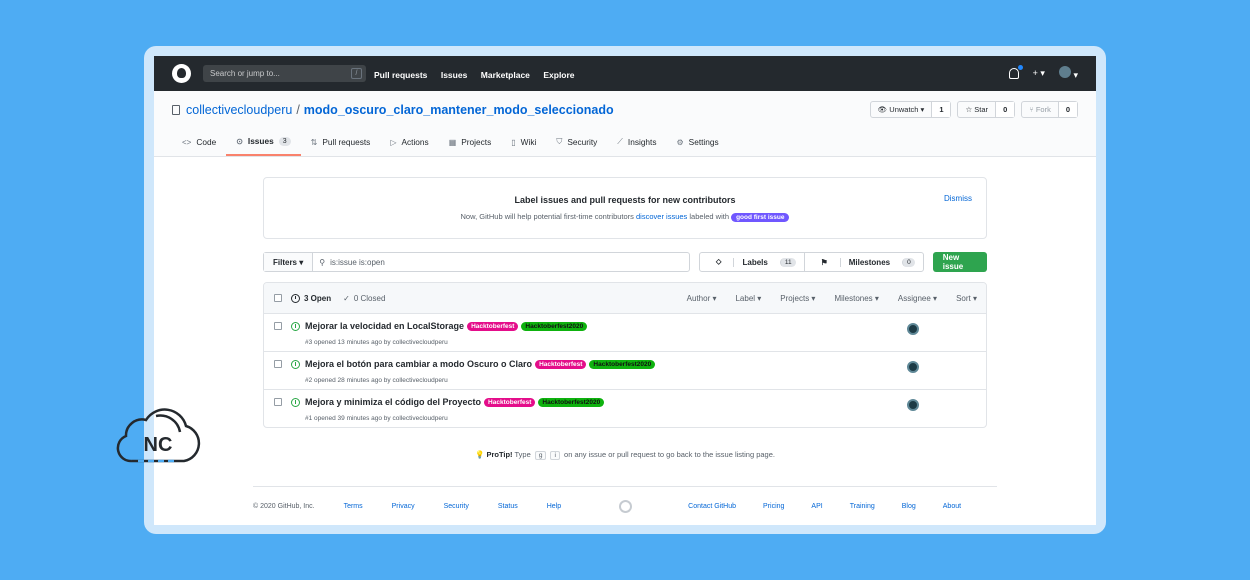 Image resolution: width=1250 pixels, height=580 pixels. I want to click on tab-issues: ⊙ Issues 3, so click(263, 146).